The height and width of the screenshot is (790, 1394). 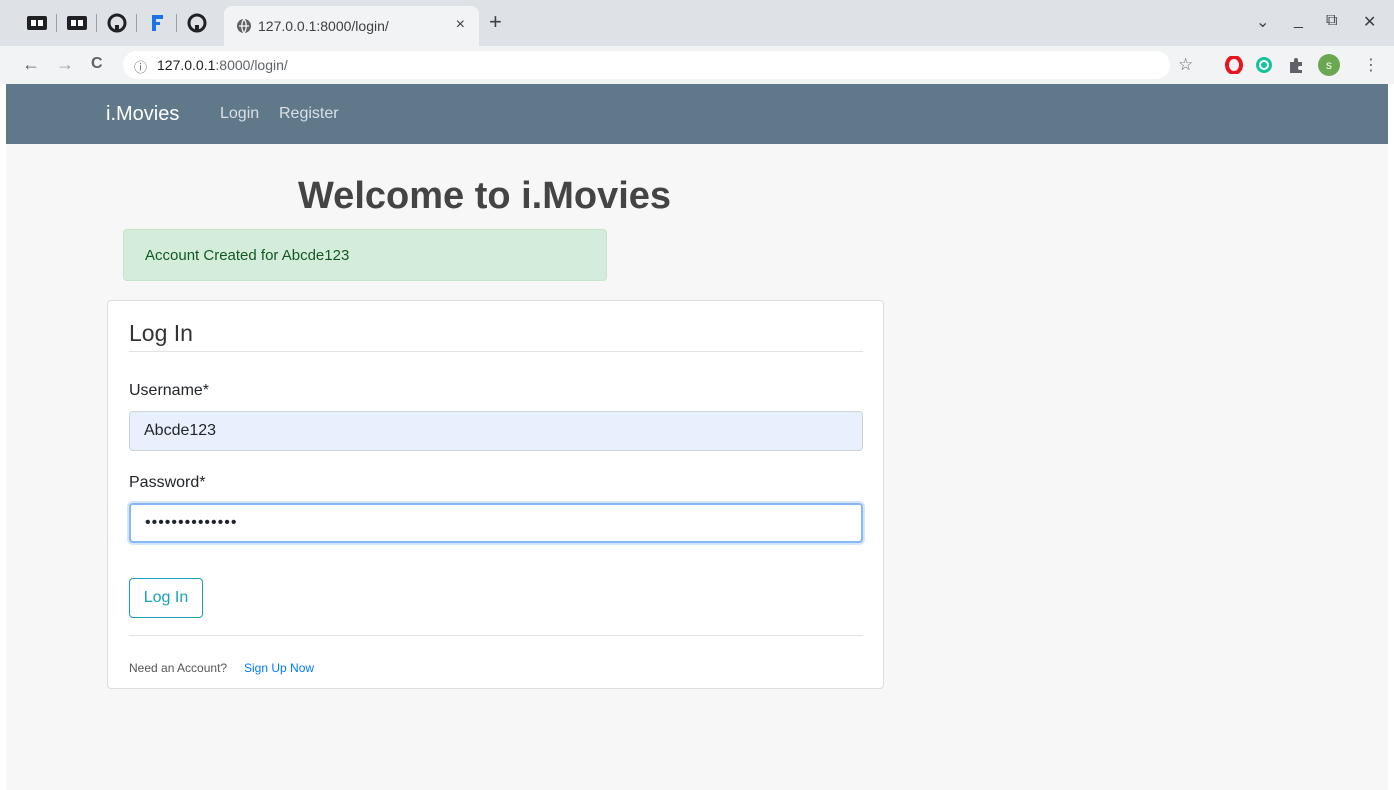 I want to click on grammarly-extension-icon, so click(x=1264, y=65).